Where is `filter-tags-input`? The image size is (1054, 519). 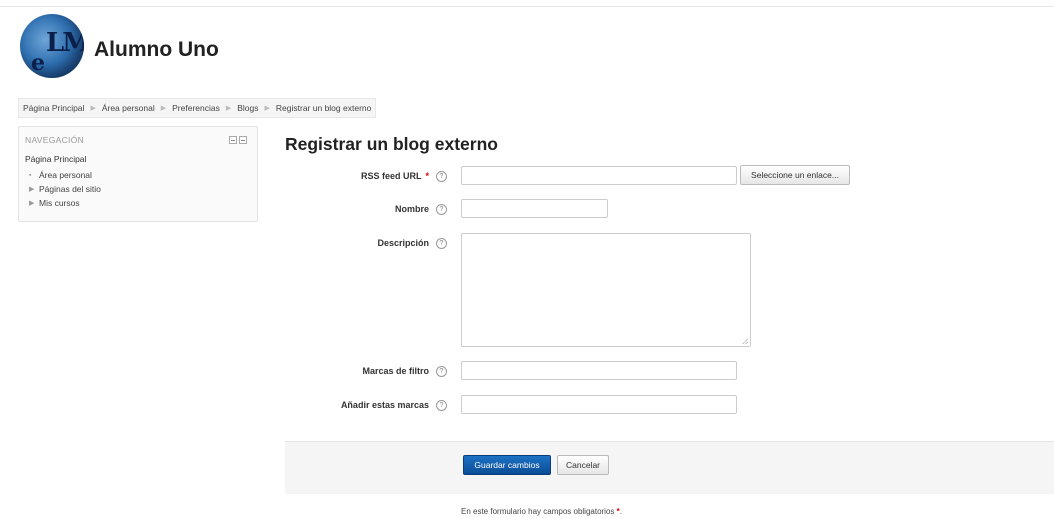
filter-tags-input is located at coordinates (599, 370).